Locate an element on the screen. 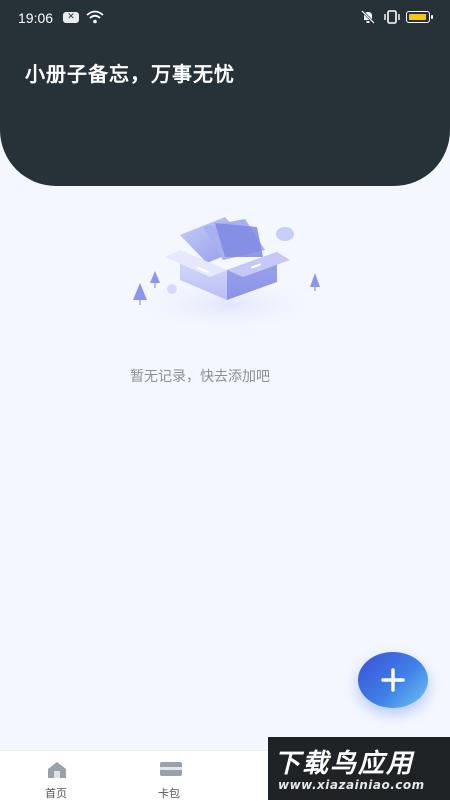 This screenshot has width=450, height=801. plus-icon is located at coordinates (393, 680).